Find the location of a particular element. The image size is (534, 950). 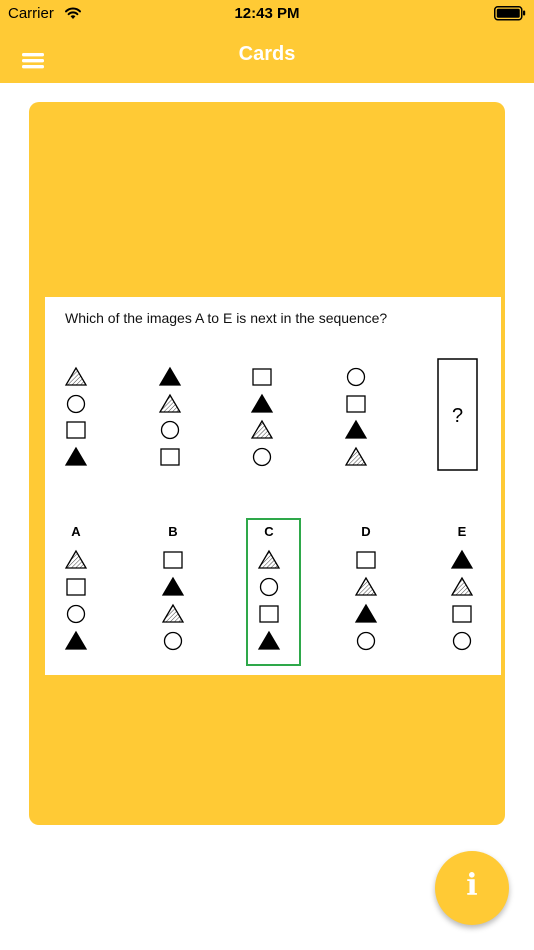

info-icon: i is located at coordinates (472, 885).